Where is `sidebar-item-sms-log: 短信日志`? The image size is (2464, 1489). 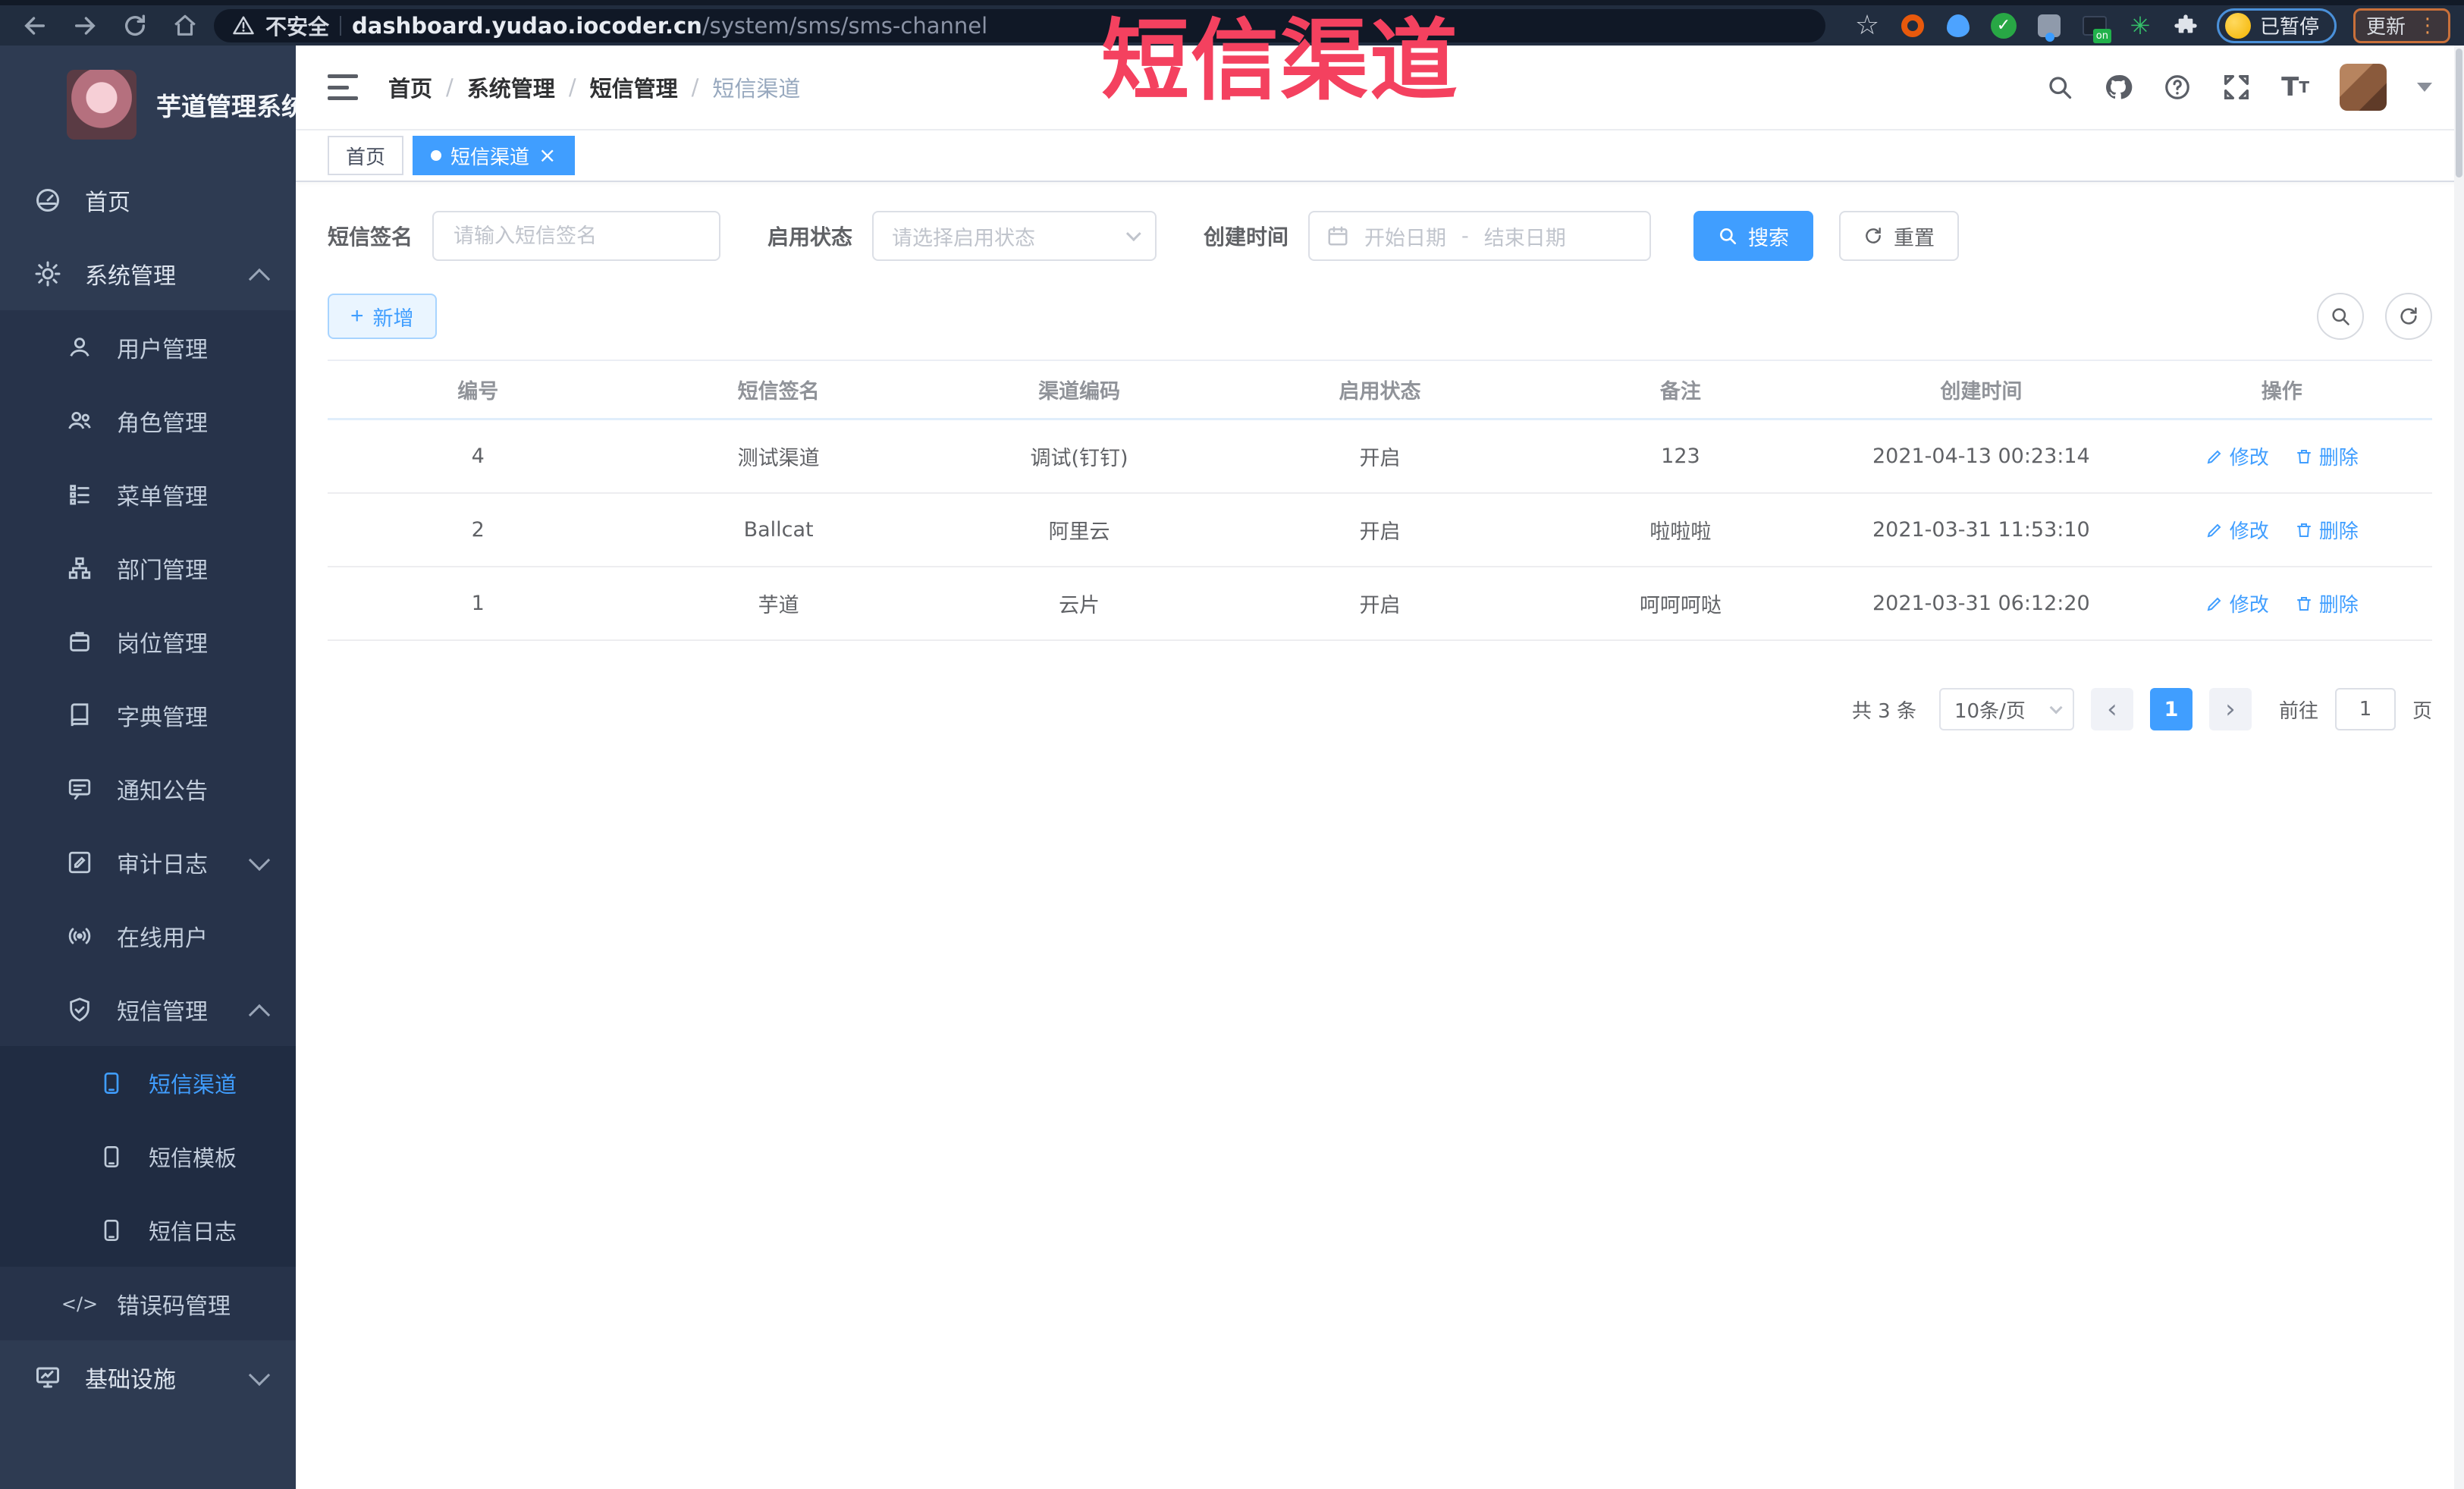 sidebar-item-sms-log: 短信日志 is located at coordinates (148, 1230).